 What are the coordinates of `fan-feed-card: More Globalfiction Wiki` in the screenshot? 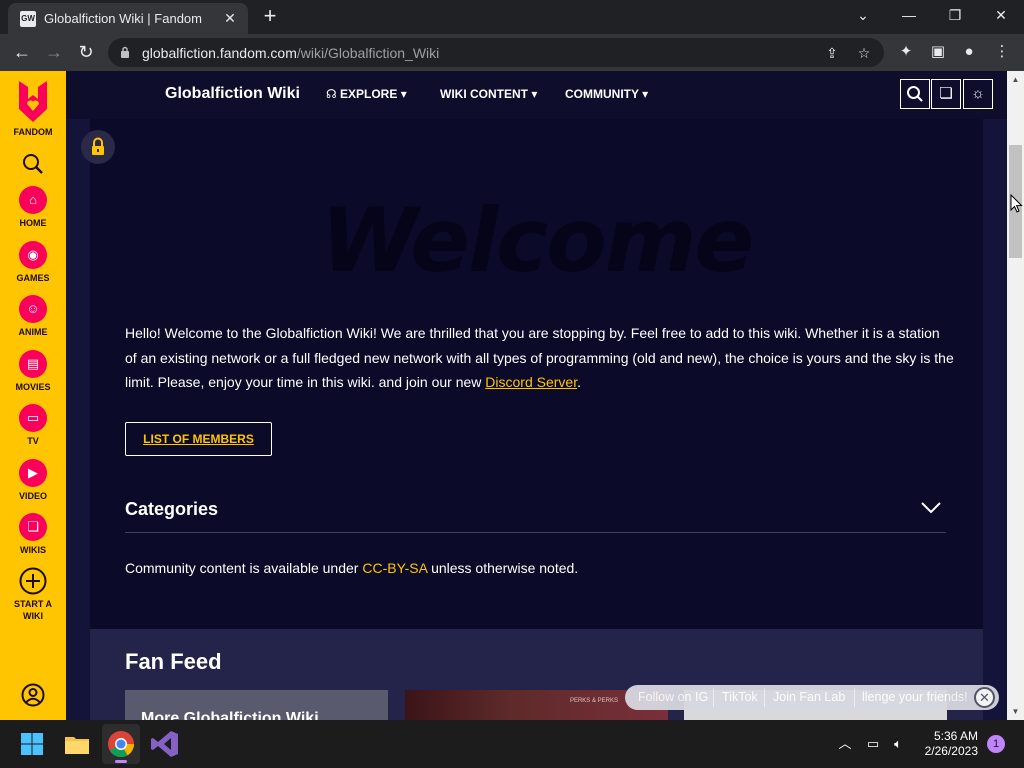 It's located at (256, 705).